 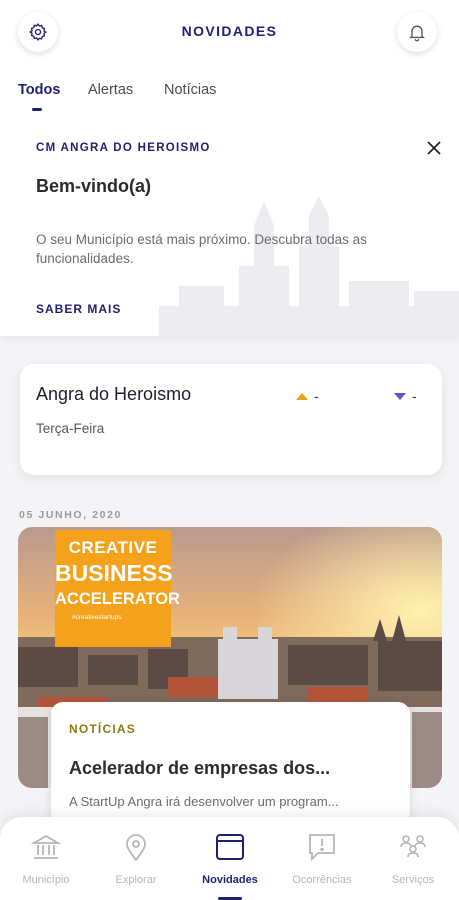 What do you see at coordinates (39, 90) in the screenshot?
I see `tab-todos: Todos` at bounding box center [39, 90].